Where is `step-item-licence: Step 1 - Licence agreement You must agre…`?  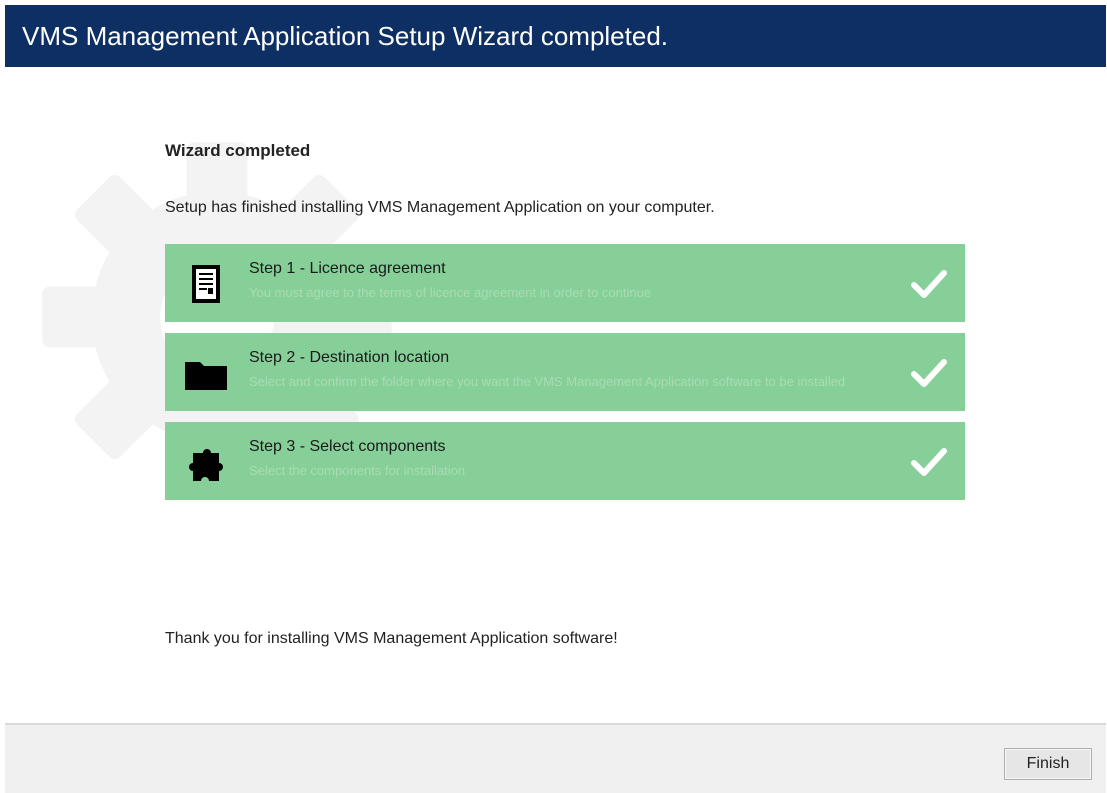 step-item-licence: Step 1 - Licence agreement You must agre… is located at coordinates (565, 283).